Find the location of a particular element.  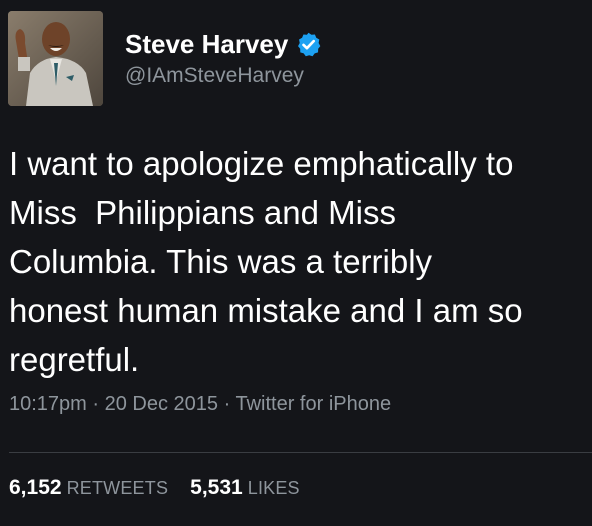

tweet-stats: 6,152 RETWEETS 5,531 LIKES is located at coordinates (154, 488).